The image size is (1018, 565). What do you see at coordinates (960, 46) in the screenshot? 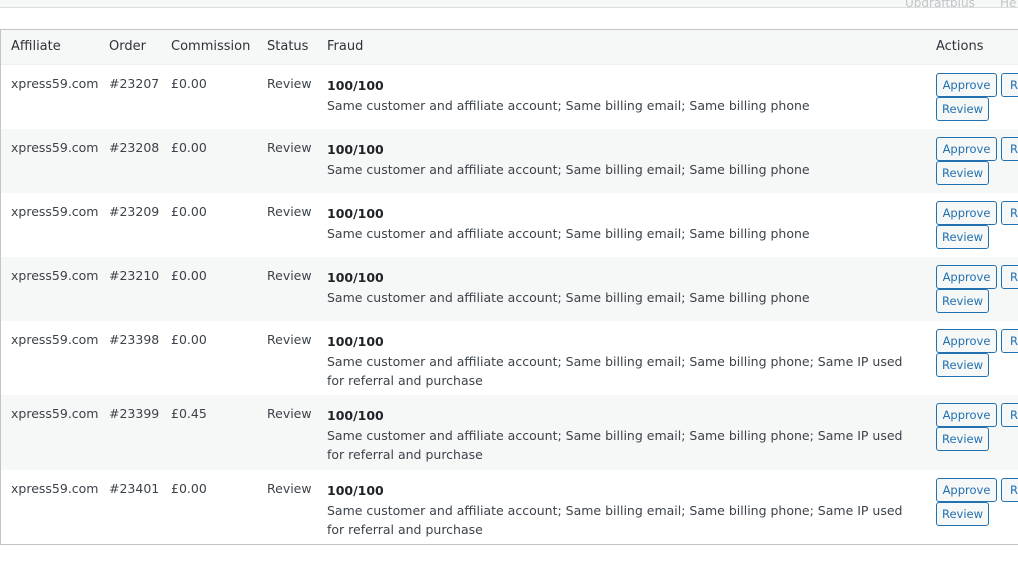
I see `column-header-actions: Actions` at bounding box center [960, 46].